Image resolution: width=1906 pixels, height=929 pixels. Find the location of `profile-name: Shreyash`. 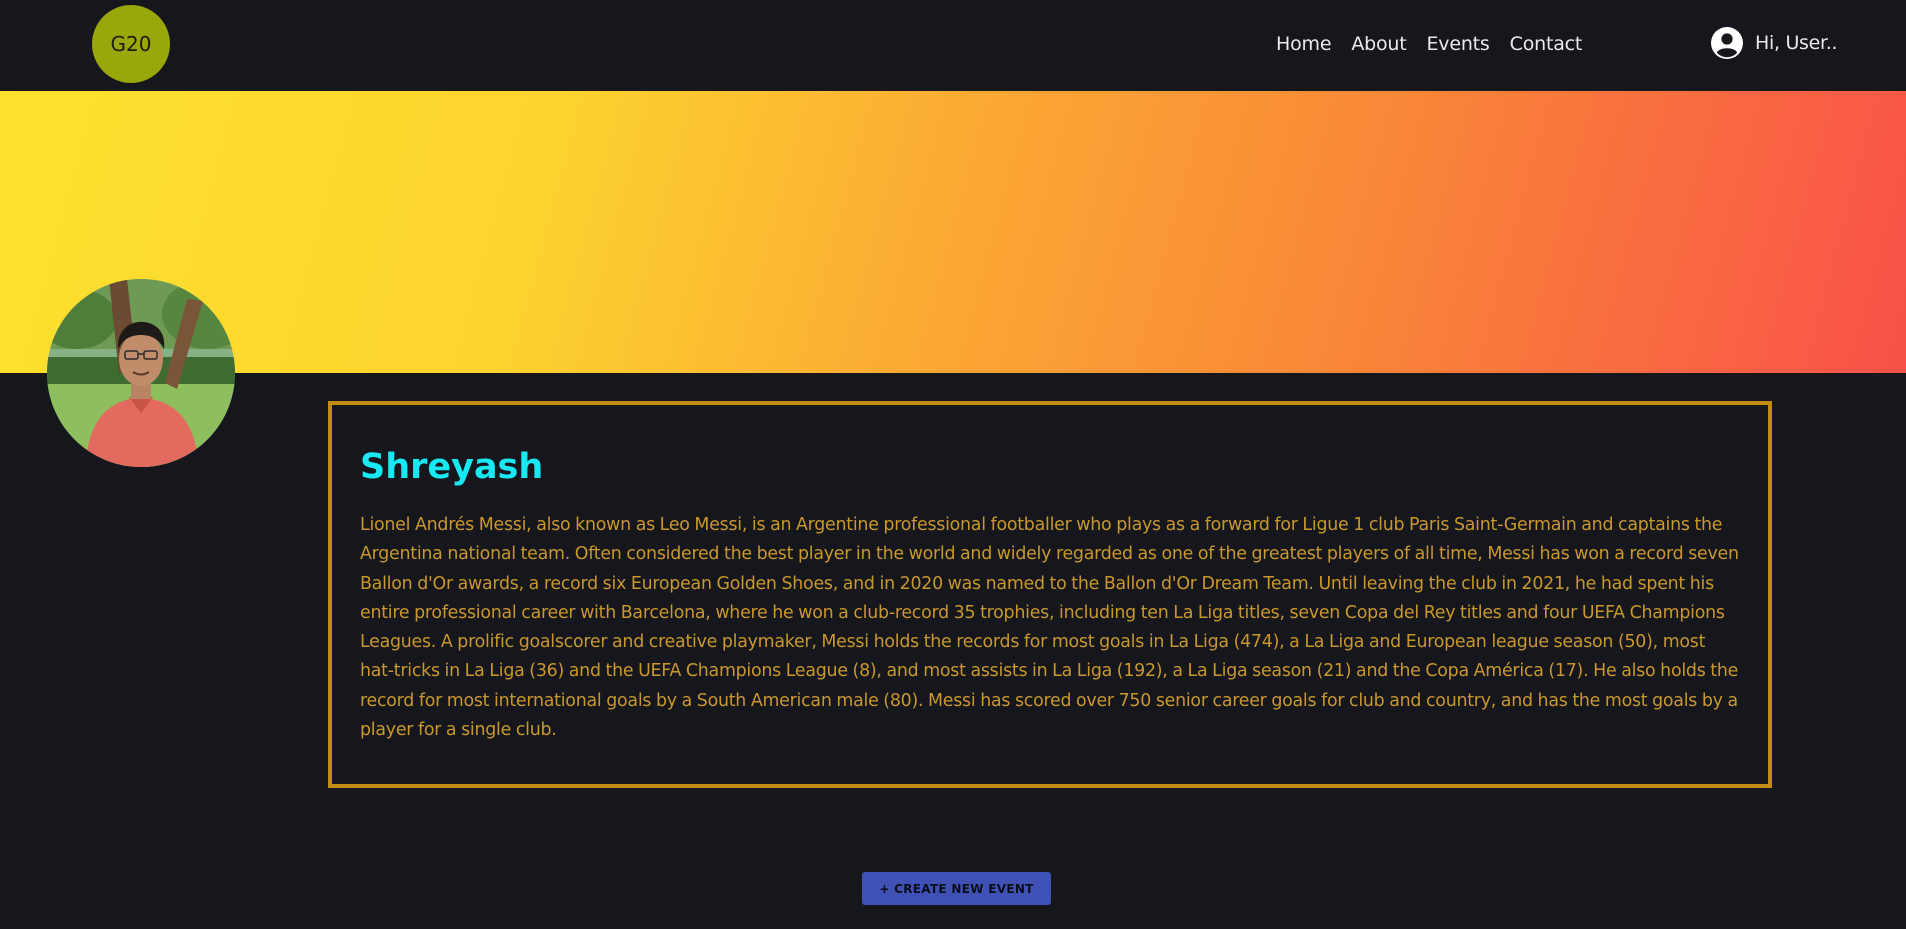

profile-name: Shreyash is located at coordinates (452, 467).